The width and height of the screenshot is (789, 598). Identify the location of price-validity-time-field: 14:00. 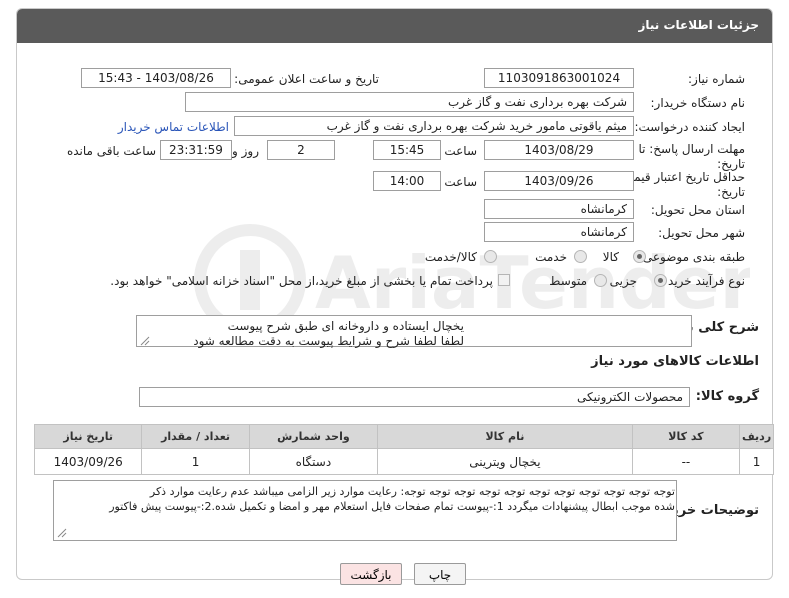
(407, 181).